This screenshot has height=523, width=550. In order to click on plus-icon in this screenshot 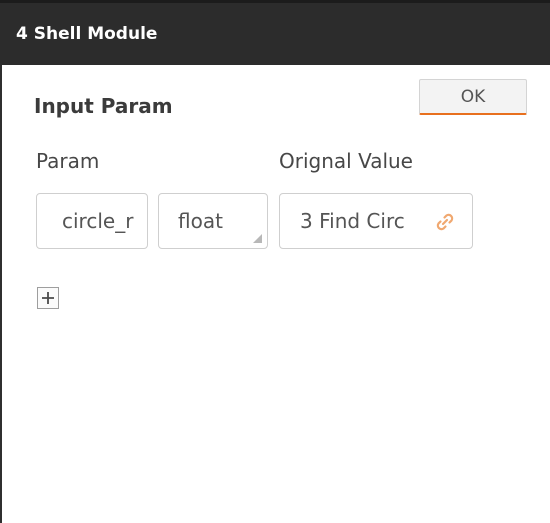, I will do `click(48, 298)`.